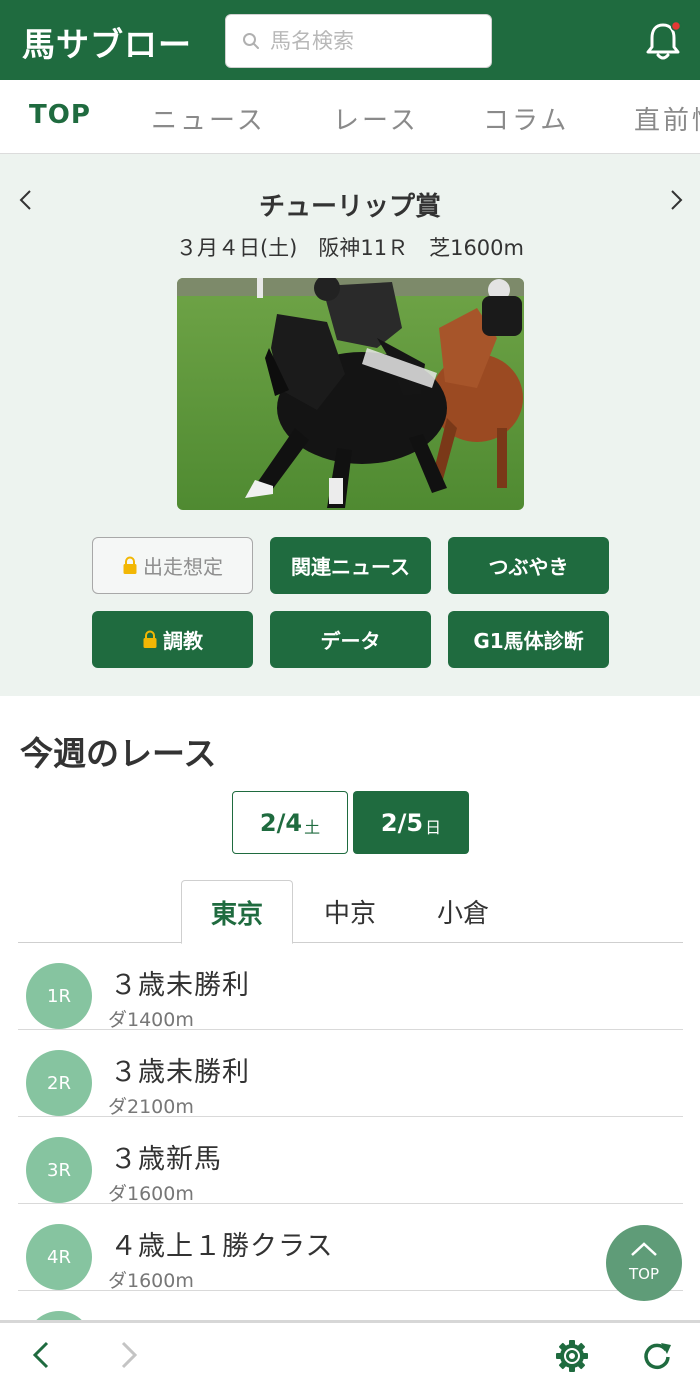 The height and width of the screenshot is (1386, 700). What do you see at coordinates (172, 639) in the screenshot?
I see `training-button: 調教` at bounding box center [172, 639].